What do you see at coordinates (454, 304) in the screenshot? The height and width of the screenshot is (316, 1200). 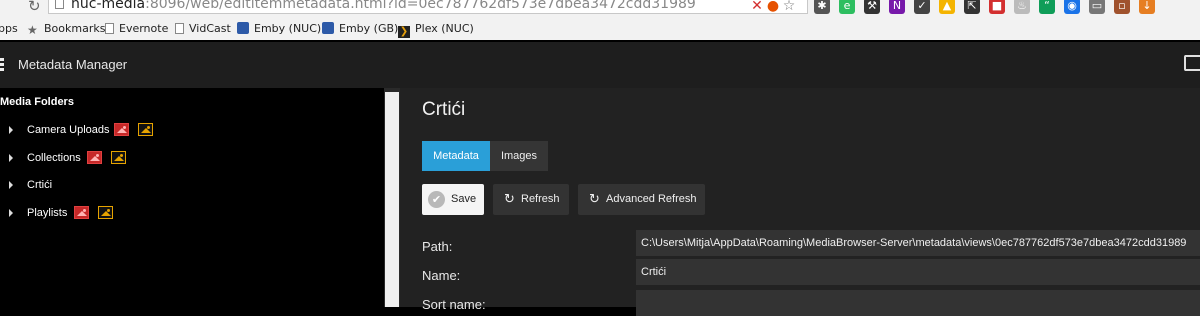 I see `sort-name-label: Sort name:` at bounding box center [454, 304].